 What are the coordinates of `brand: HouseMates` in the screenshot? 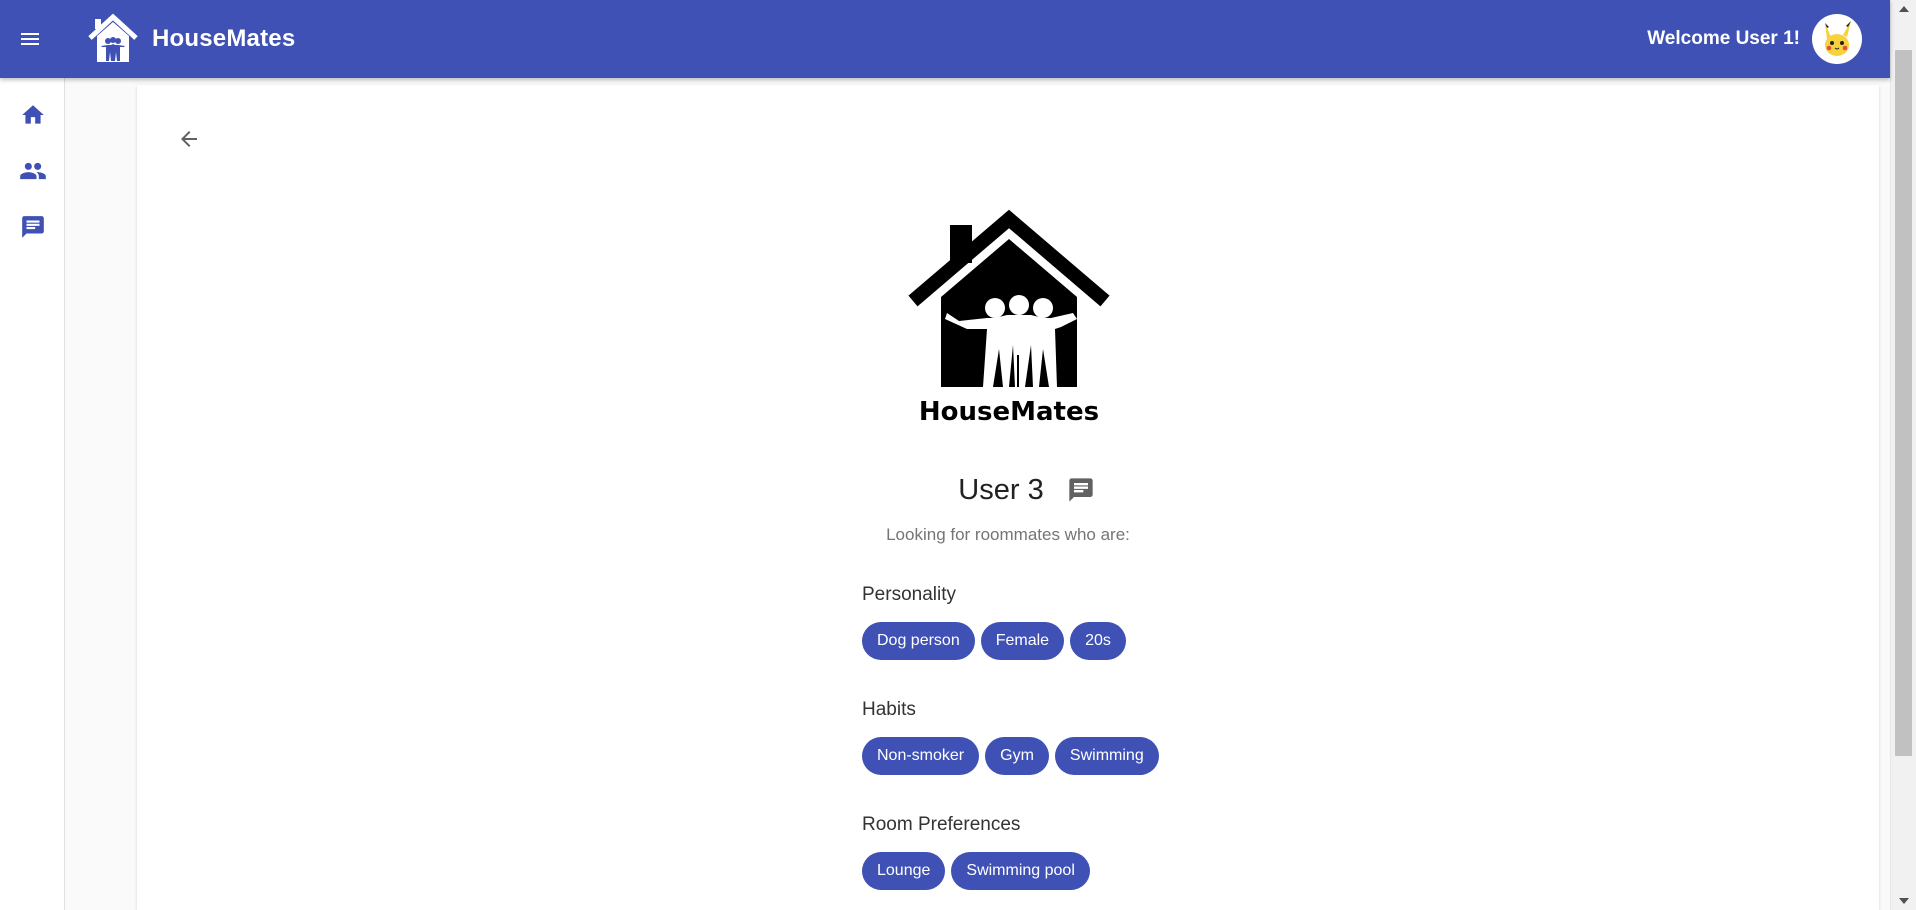 It's located at (190, 39).